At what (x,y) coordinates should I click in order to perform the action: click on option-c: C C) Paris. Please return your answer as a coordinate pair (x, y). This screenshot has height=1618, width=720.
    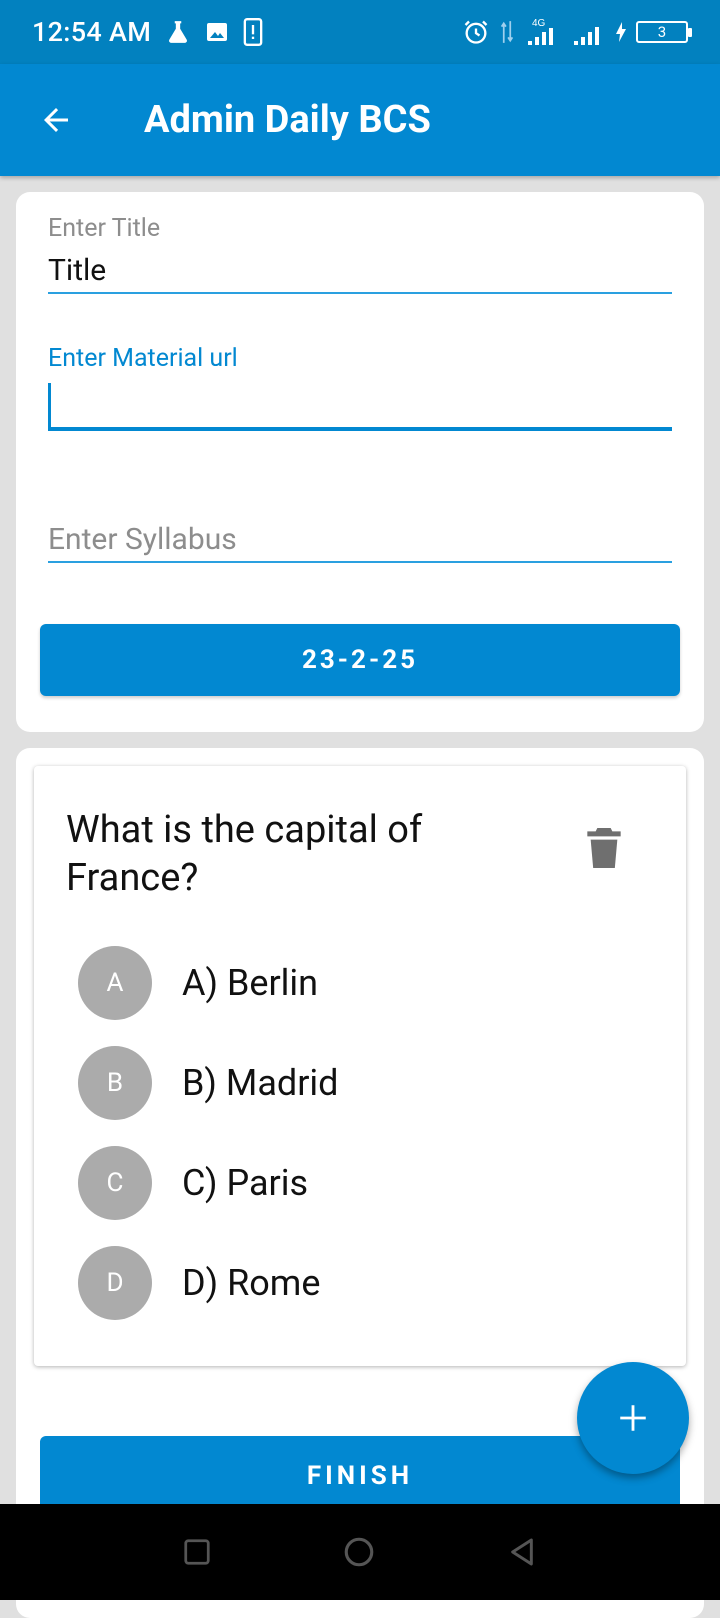
    Looking at the image, I should click on (193, 1183).